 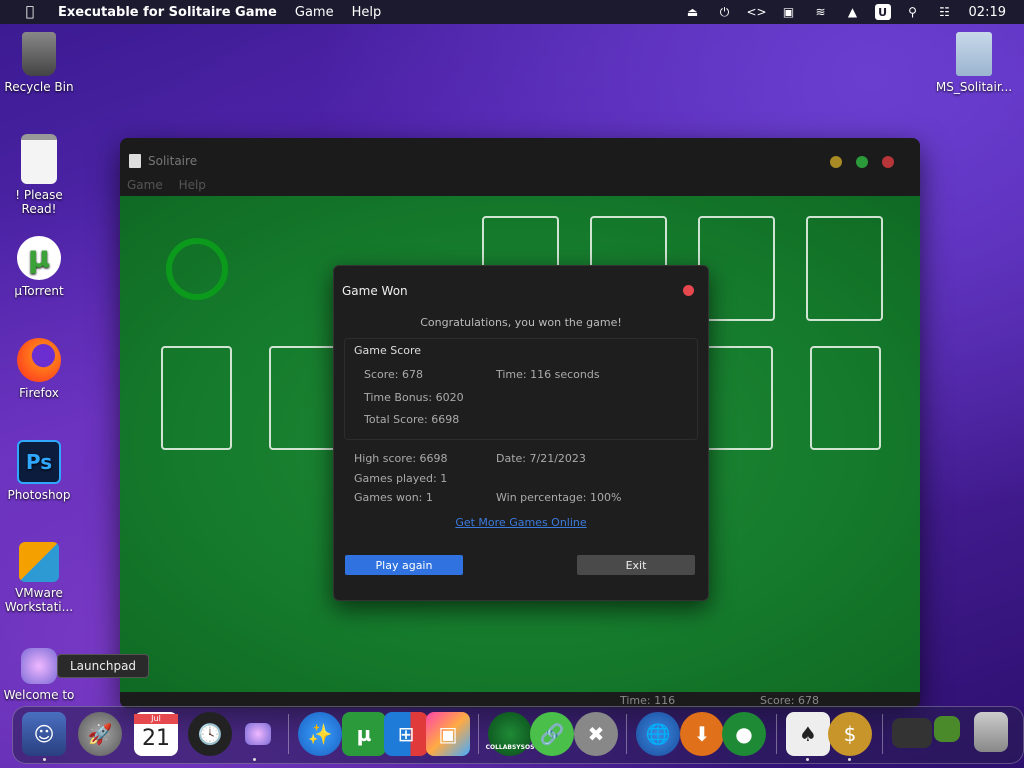 I want to click on window-menu-help: Help, so click(x=192, y=185).